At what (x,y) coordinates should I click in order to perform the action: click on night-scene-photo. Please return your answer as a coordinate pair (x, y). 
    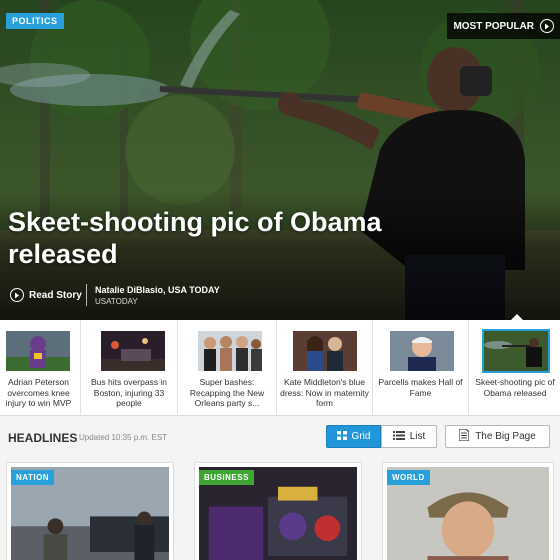
    Looking at the image, I should click on (133, 351).